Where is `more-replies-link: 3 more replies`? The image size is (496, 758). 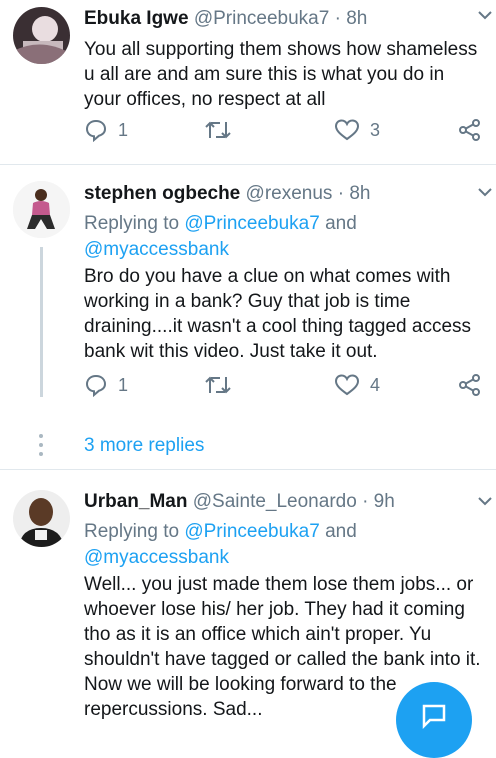 more-replies-link: 3 more replies is located at coordinates (144, 446).